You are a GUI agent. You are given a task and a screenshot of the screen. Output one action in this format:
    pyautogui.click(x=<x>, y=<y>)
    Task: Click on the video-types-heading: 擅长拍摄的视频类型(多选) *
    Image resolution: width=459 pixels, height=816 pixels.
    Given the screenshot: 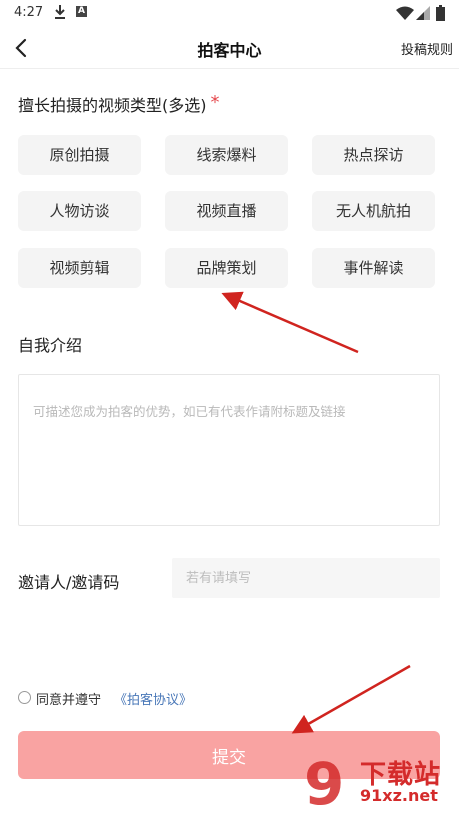 What is the action you would take?
    pyautogui.click(x=119, y=104)
    